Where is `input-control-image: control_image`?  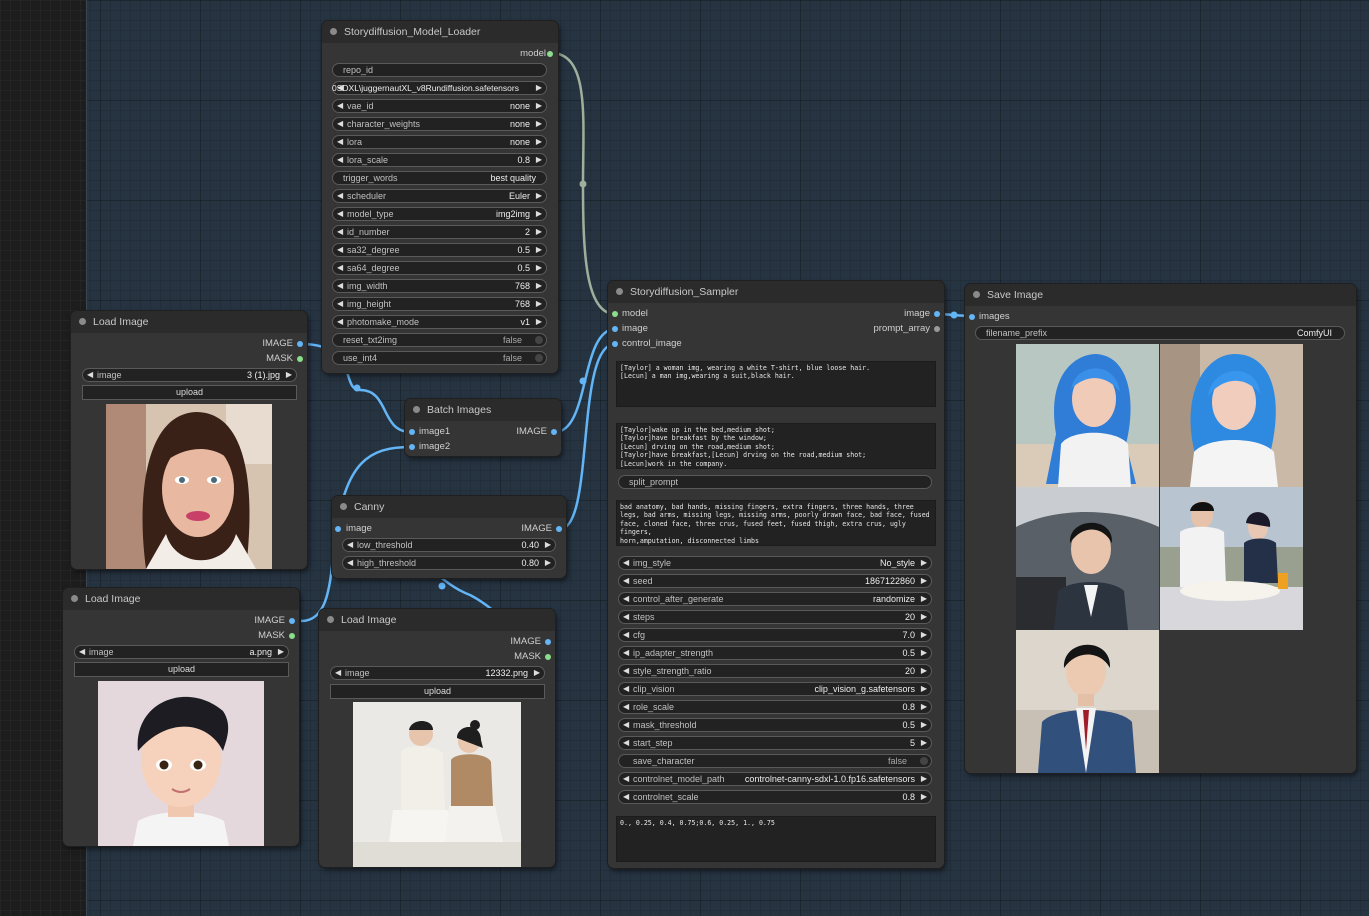 input-control-image: control_image is located at coordinates (652, 344).